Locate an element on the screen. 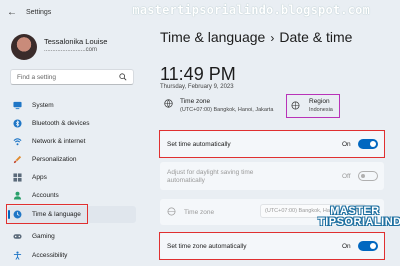 The image size is (400, 266). user-name: Tessalonika Louise is located at coordinates (76, 41).